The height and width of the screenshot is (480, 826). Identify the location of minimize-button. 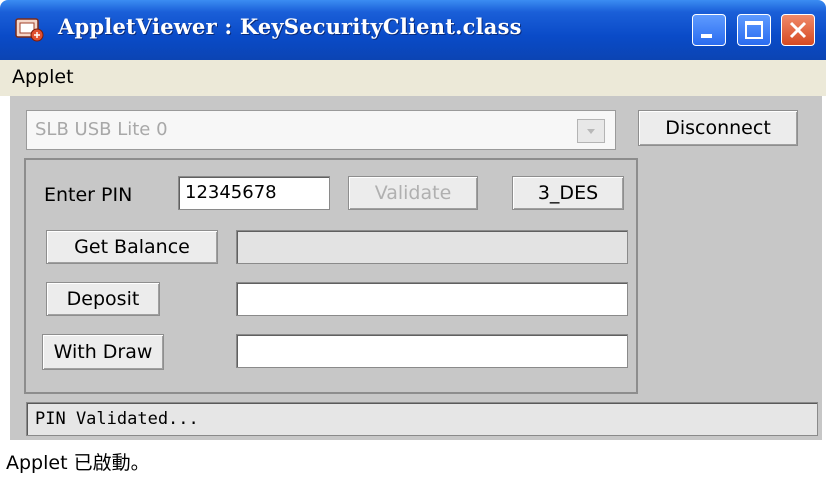
(709, 30).